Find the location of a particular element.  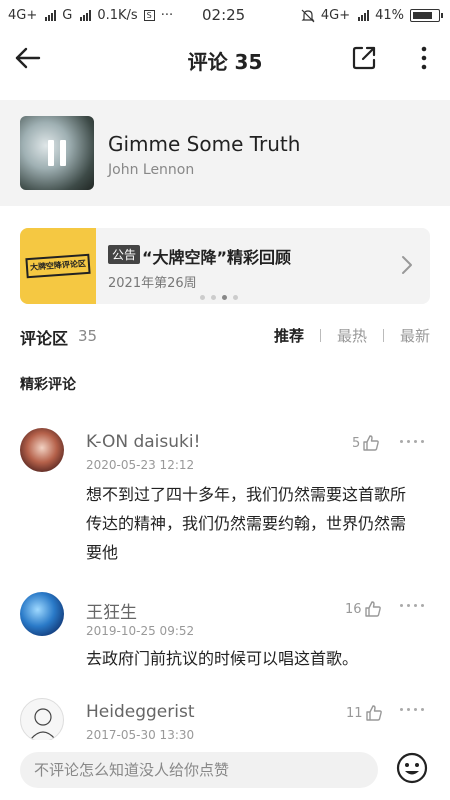

app-notification-icon: S is located at coordinates (149, 15).